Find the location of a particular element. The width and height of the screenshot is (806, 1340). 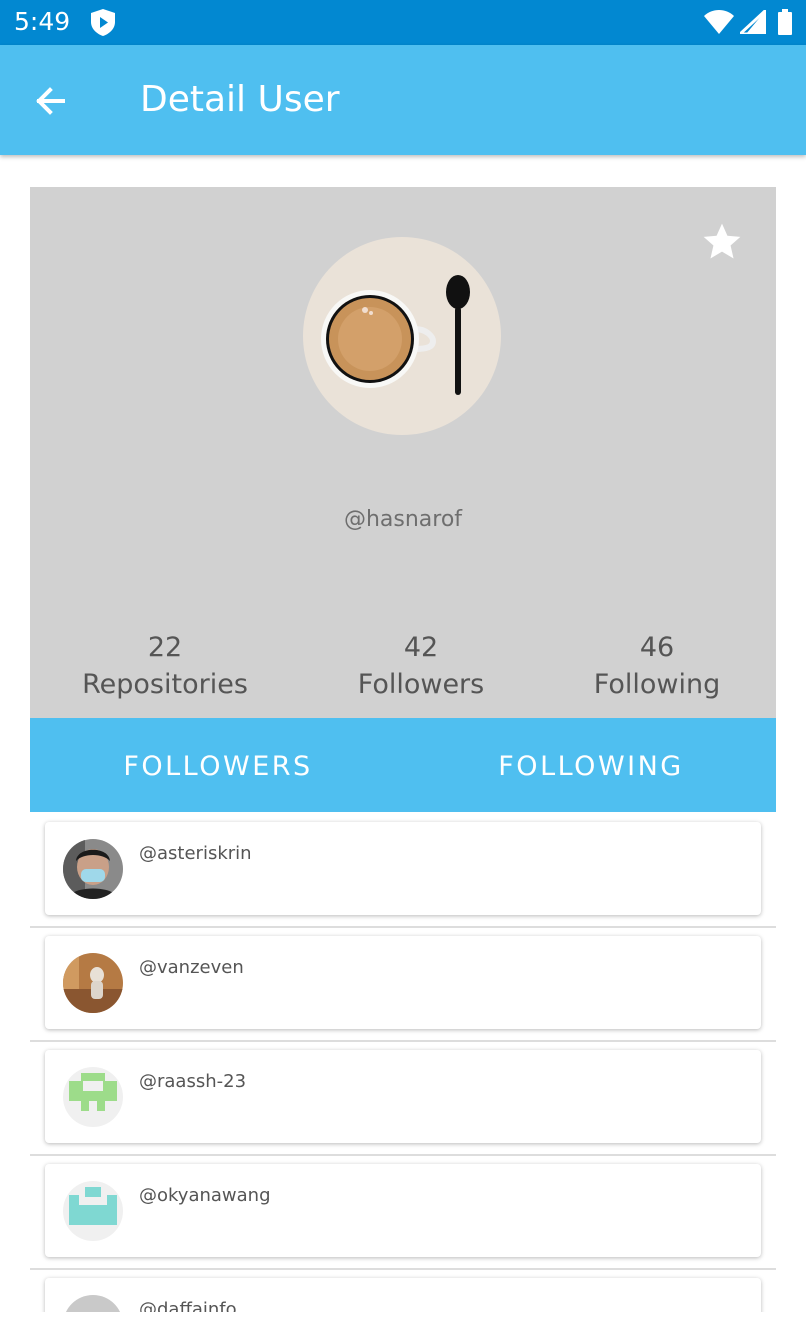

user-card: @vanzeven is located at coordinates (403, 982).